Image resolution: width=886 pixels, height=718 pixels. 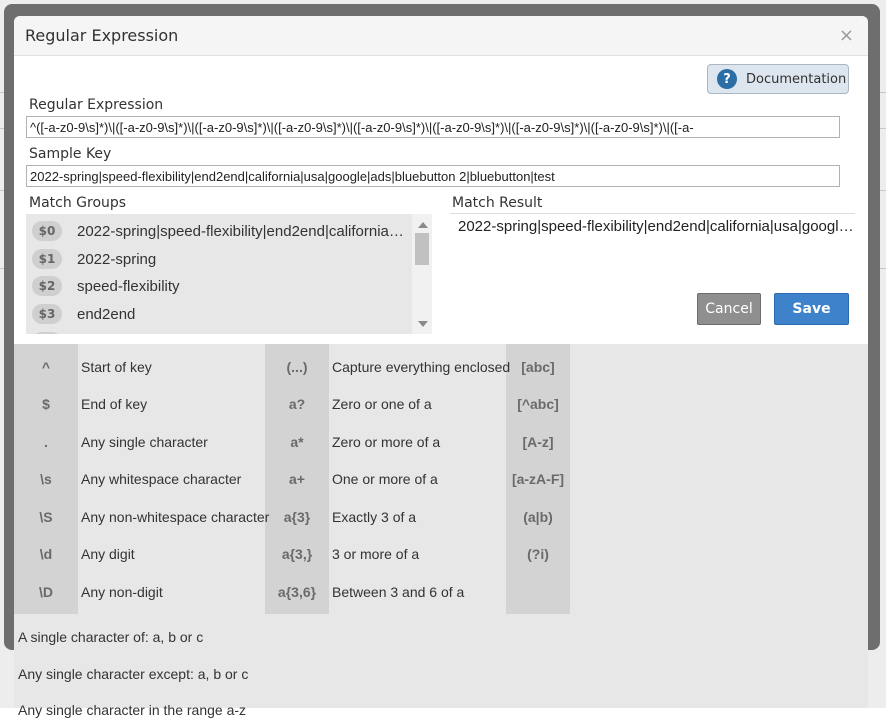 What do you see at coordinates (385, 479) in the screenshot?
I see `cheatsheet-description: One or more of a` at bounding box center [385, 479].